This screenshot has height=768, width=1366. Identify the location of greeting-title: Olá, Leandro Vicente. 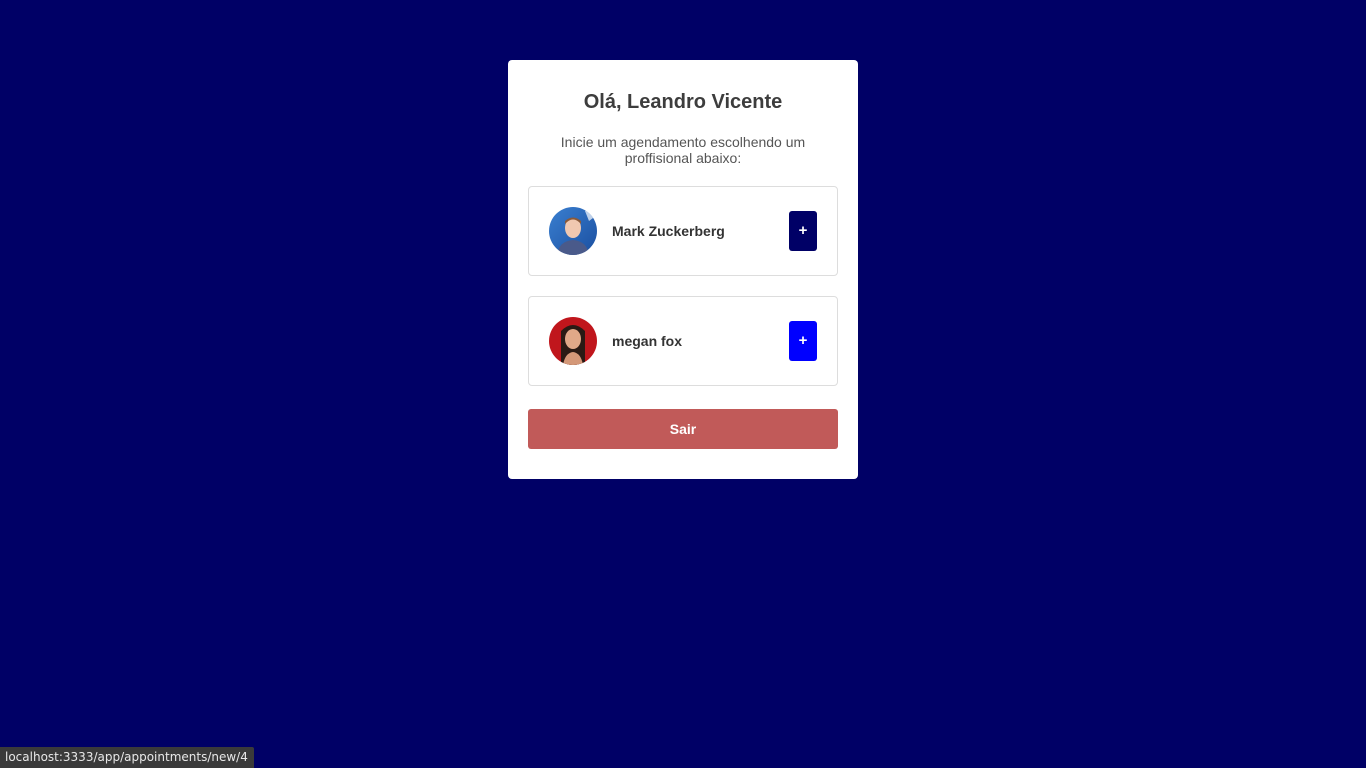
(683, 102).